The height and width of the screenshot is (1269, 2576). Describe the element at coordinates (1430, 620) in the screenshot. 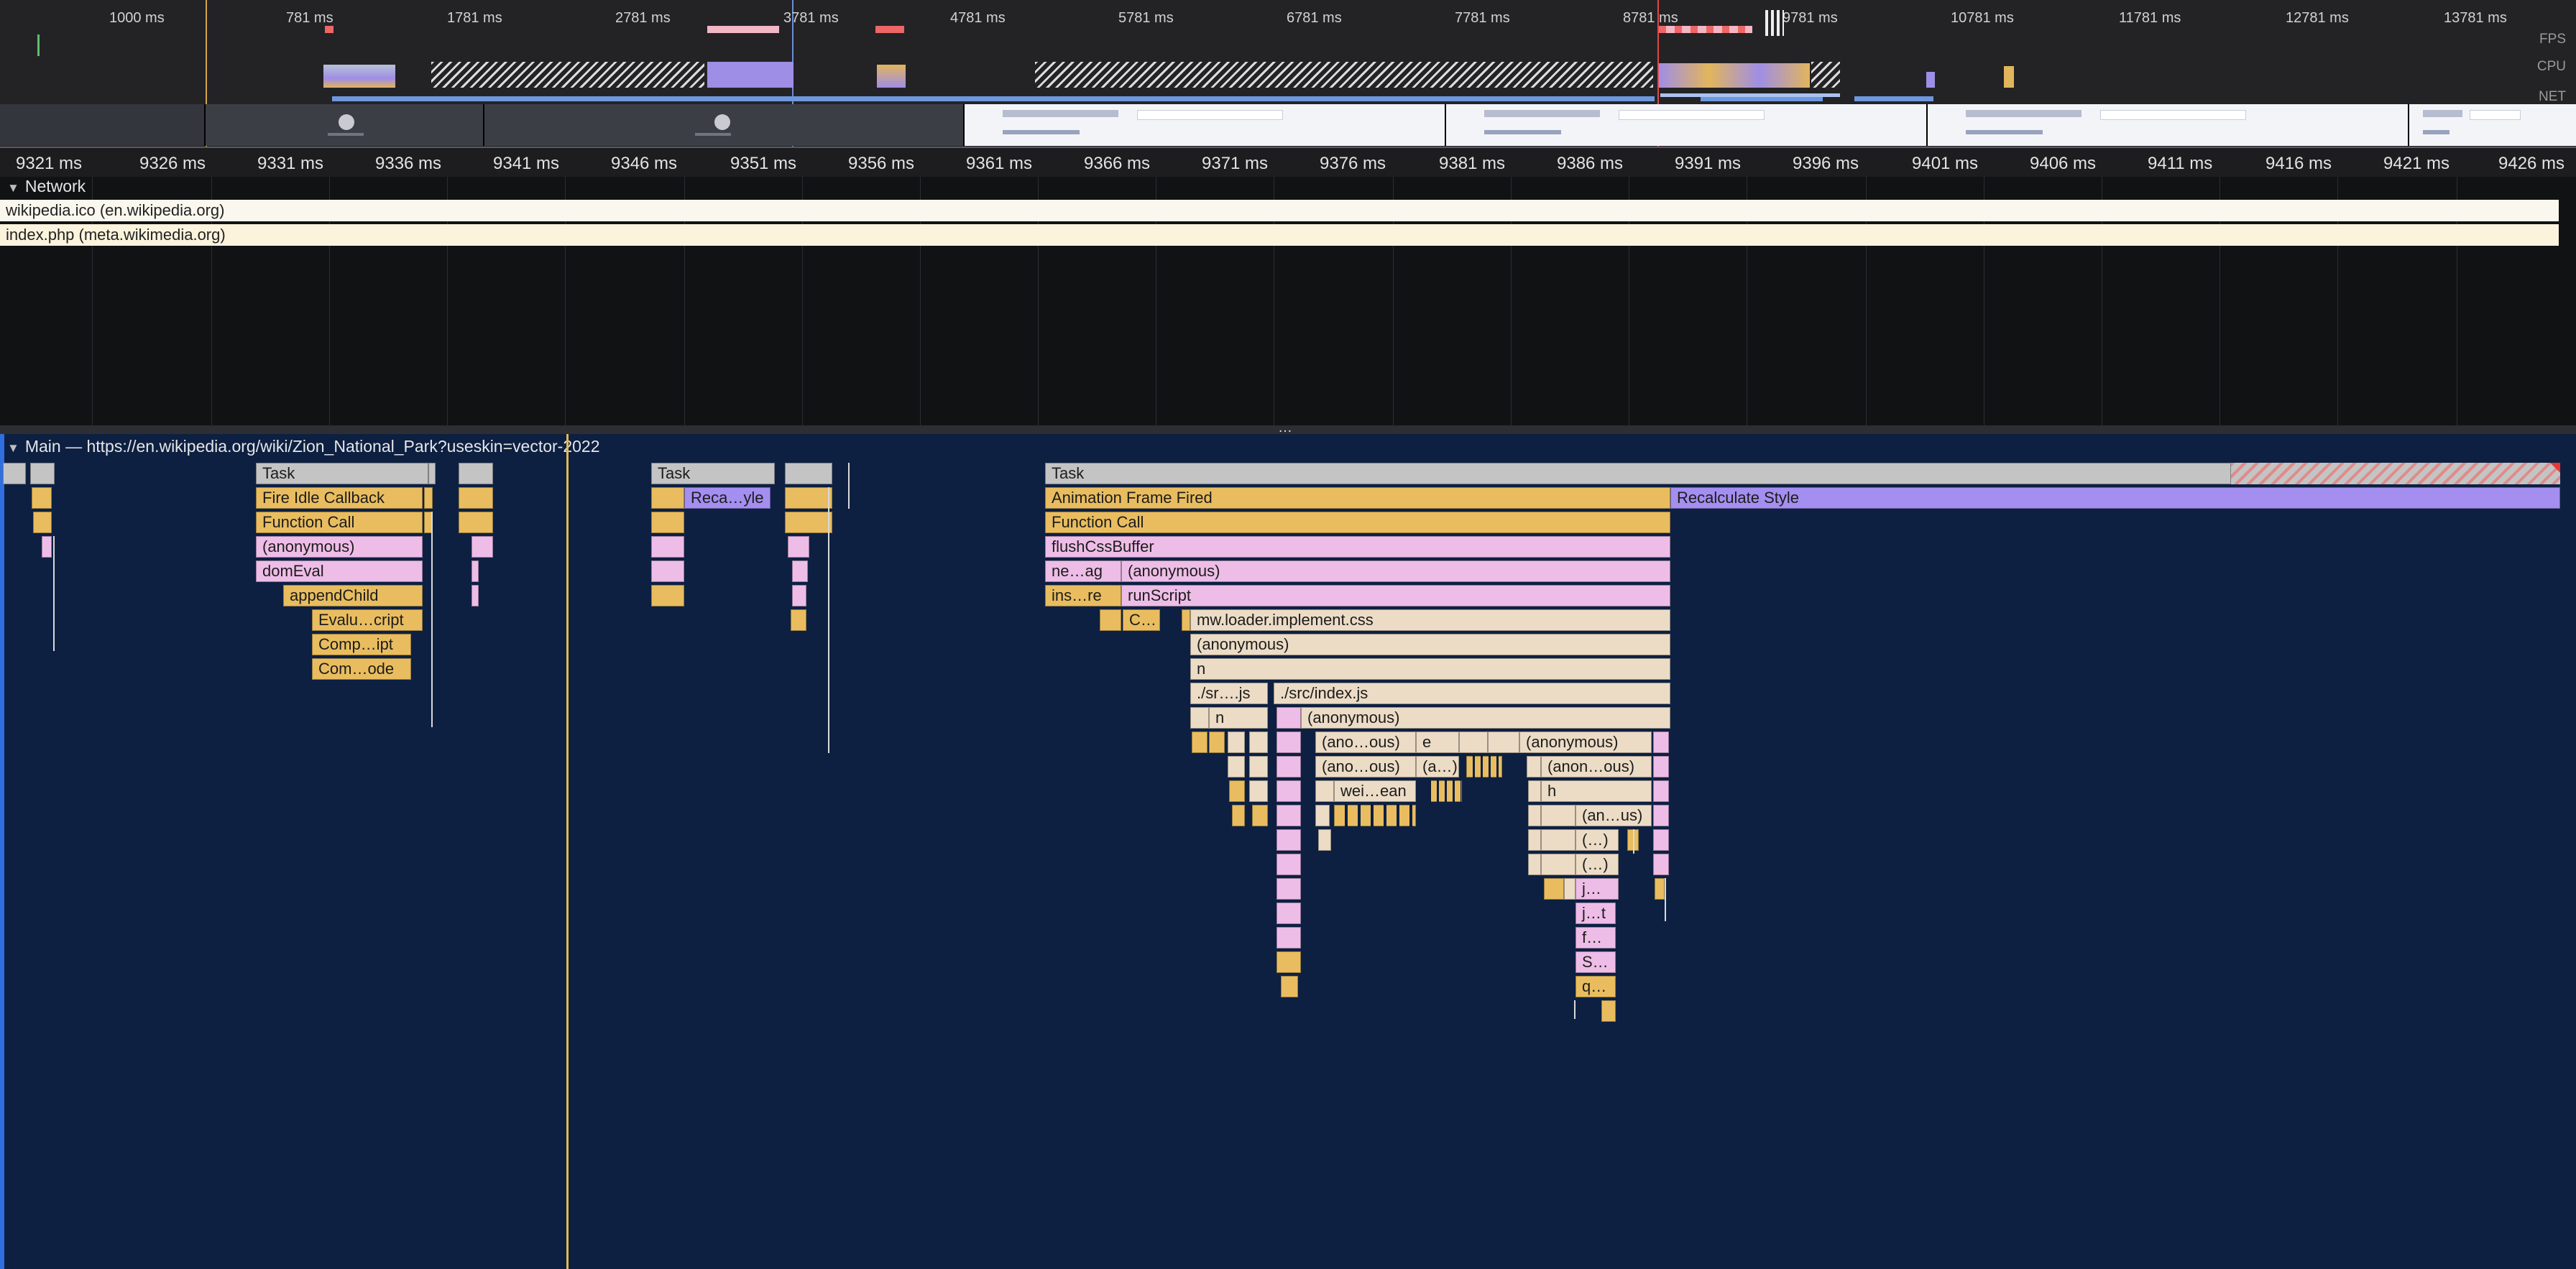

I see `mw-loader-implement-css-bar: mw.loader.implement.css` at that location.